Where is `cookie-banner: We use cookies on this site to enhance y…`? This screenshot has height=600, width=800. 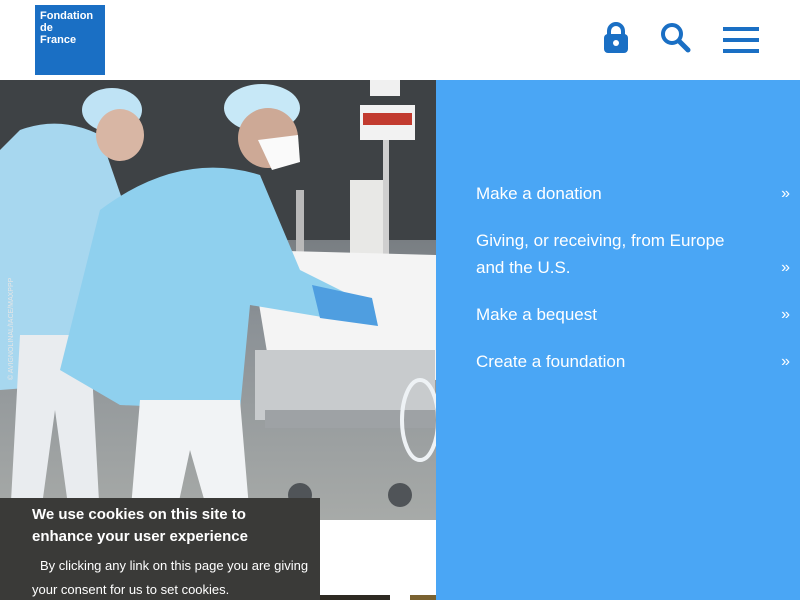
cookie-banner: We use cookies on this site to enhance y… is located at coordinates (160, 549).